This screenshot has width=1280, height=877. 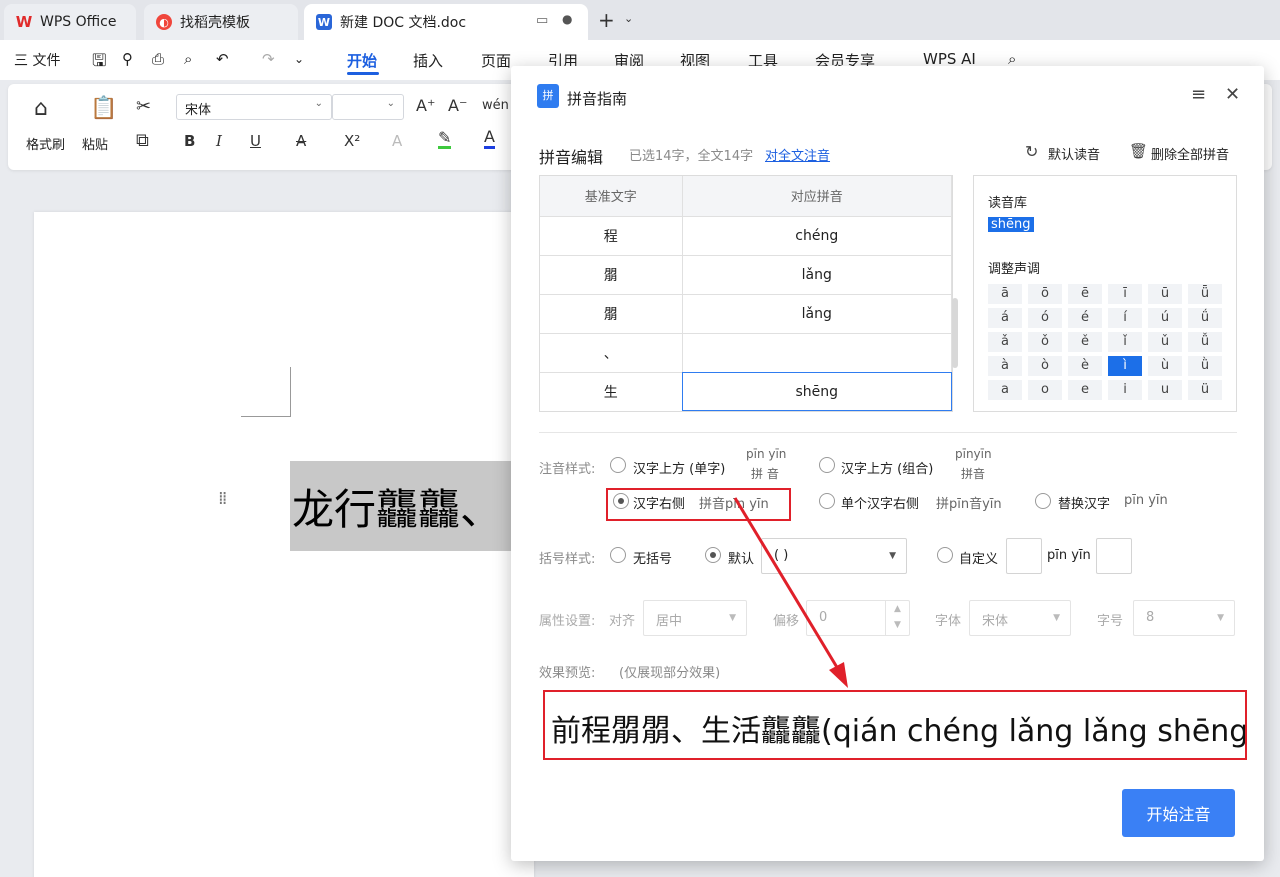 What do you see at coordinates (301, 141) in the screenshot?
I see `strikethrough-icon: A` at bounding box center [301, 141].